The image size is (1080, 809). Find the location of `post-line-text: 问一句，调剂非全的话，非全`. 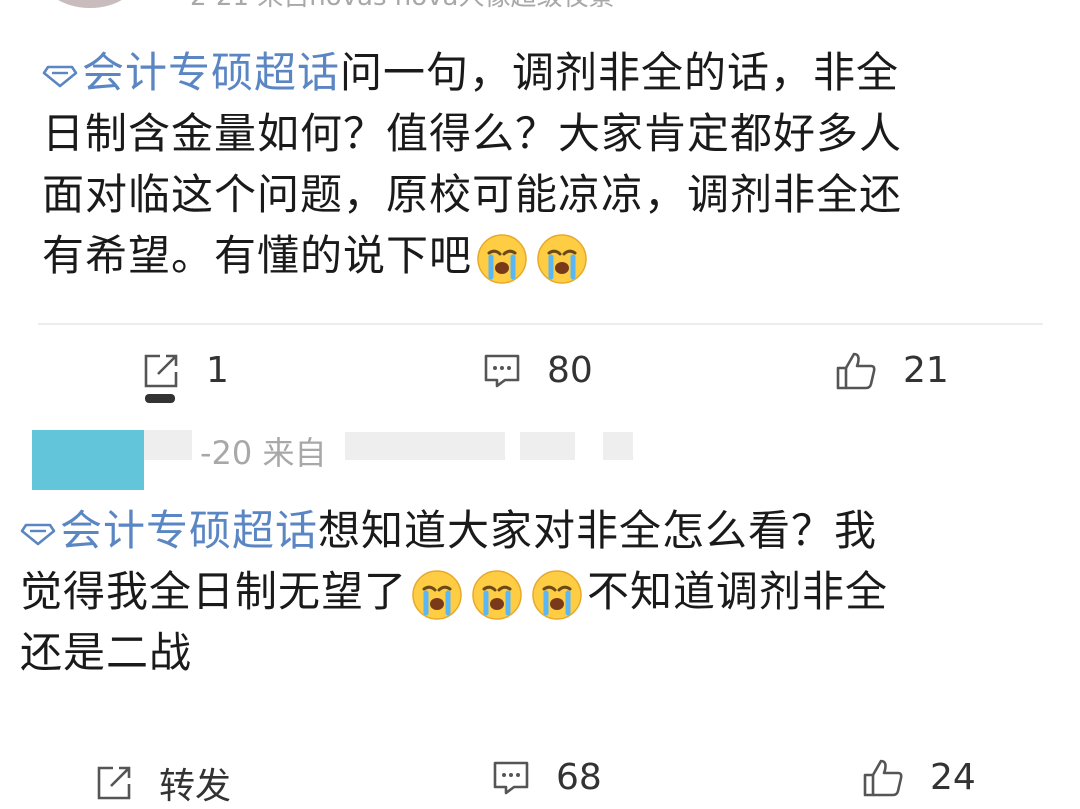

post-line-text: 问一句，调剂非全的话，非全 is located at coordinates (620, 72).